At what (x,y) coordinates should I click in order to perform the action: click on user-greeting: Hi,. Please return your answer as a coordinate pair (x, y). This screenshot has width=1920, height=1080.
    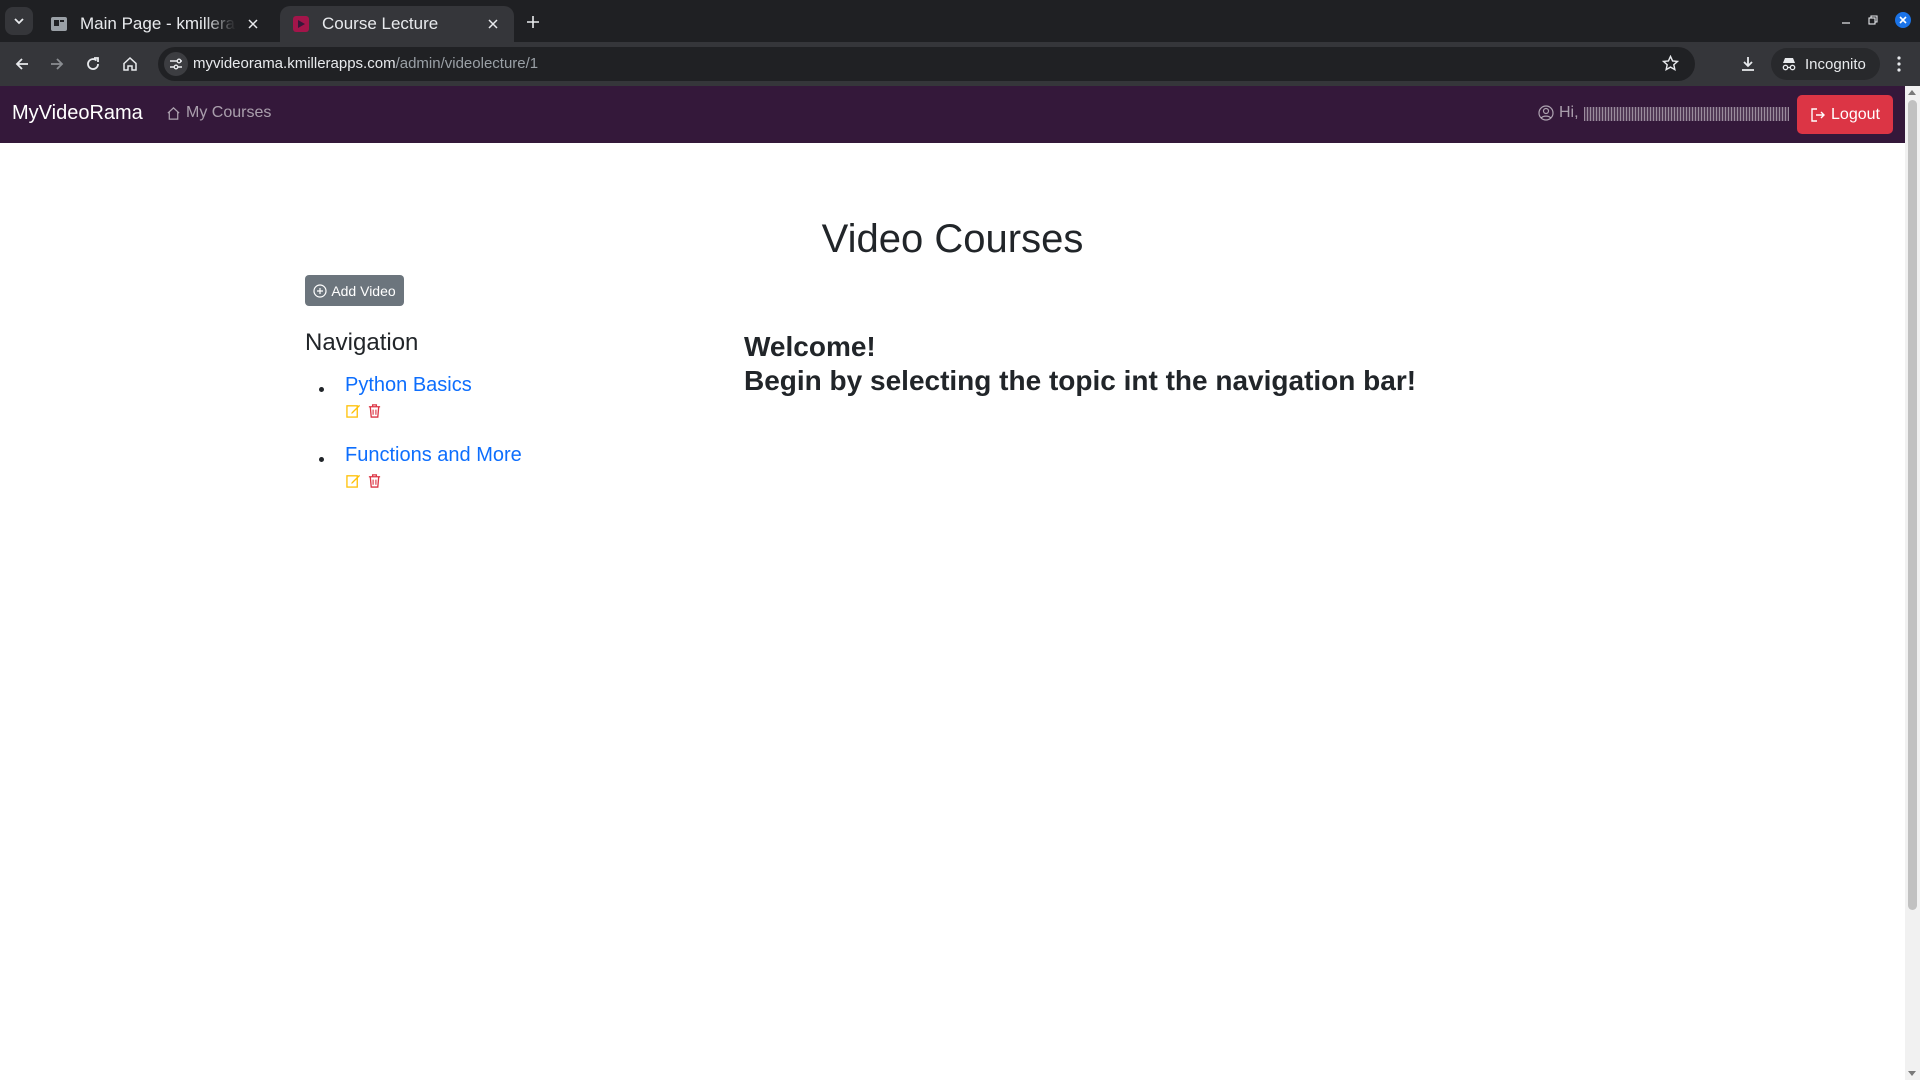
    Looking at the image, I should click on (1665, 113).